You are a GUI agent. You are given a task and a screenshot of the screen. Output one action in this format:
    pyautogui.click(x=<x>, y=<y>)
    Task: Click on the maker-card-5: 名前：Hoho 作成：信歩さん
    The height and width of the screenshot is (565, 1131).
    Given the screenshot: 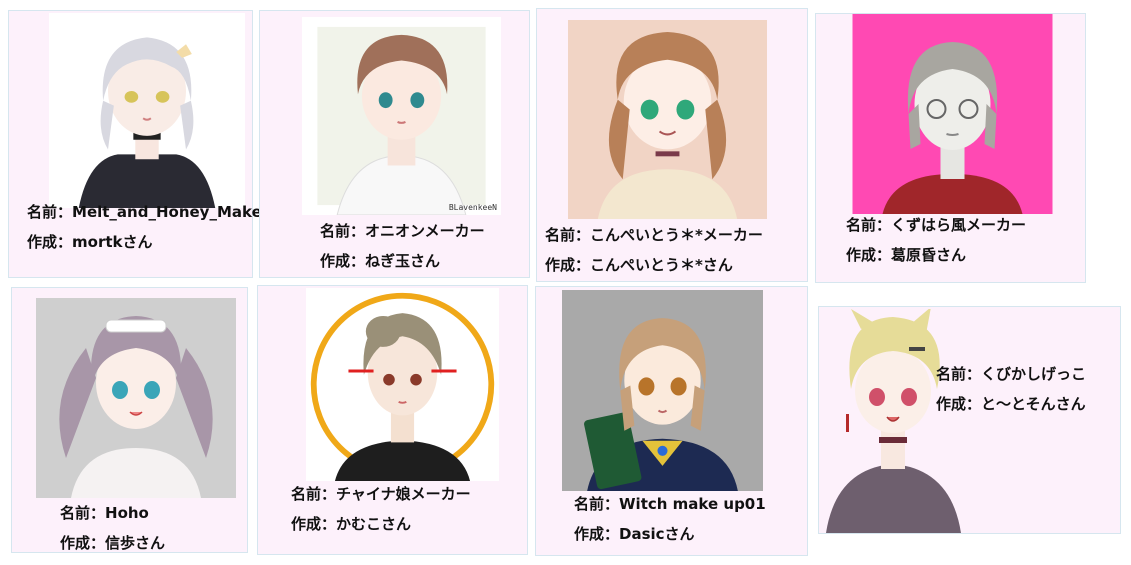 What is the action you would take?
    pyautogui.click(x=129, y=420)
    